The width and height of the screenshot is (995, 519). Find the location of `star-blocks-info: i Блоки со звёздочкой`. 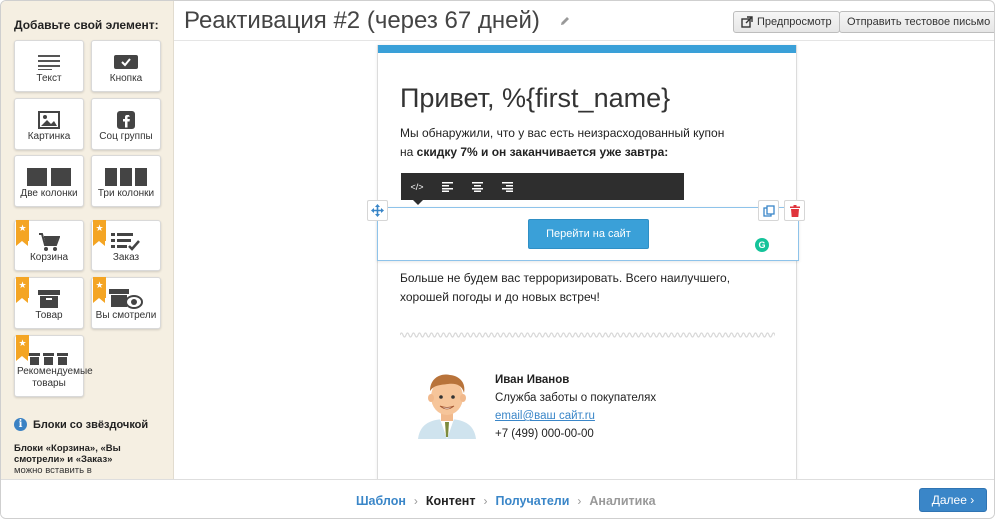

star-blocks-info: i Блоки со звёздочкой is located at coordinates (81, 424).